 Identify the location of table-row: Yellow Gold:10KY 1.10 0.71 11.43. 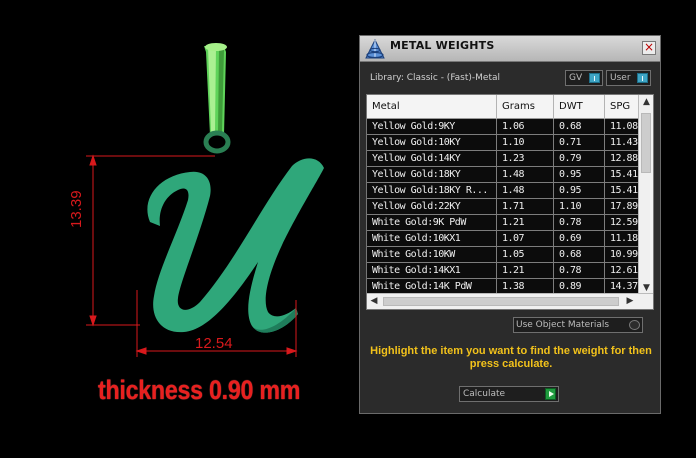
(503, 143).